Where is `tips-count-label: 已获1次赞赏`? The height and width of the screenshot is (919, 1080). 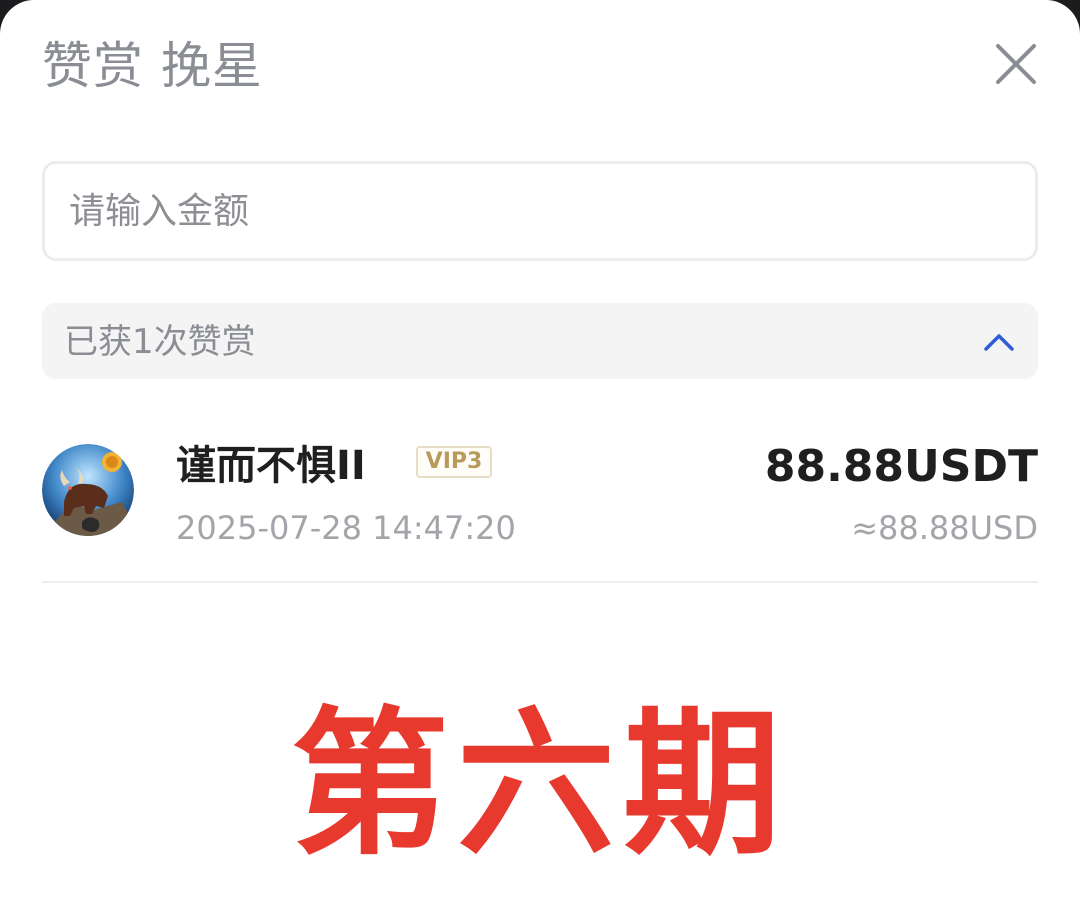
tips-count-label: 已获1次赞赏 is located at coordinates (160, 342).